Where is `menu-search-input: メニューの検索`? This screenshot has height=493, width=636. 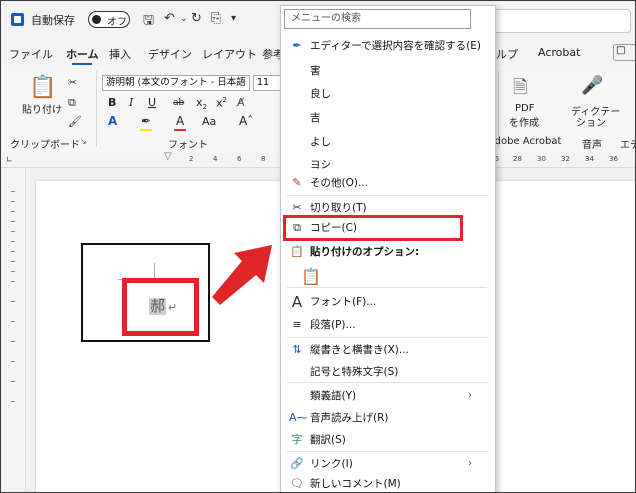
menu-search-input: メニューの検索 is located at coordinates (377, 19).